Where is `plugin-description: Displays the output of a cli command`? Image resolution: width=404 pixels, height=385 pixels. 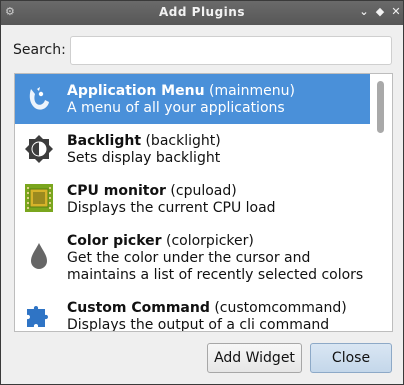 plugin-description: Displays the output of a cli command is located at coordinates (198, 324).